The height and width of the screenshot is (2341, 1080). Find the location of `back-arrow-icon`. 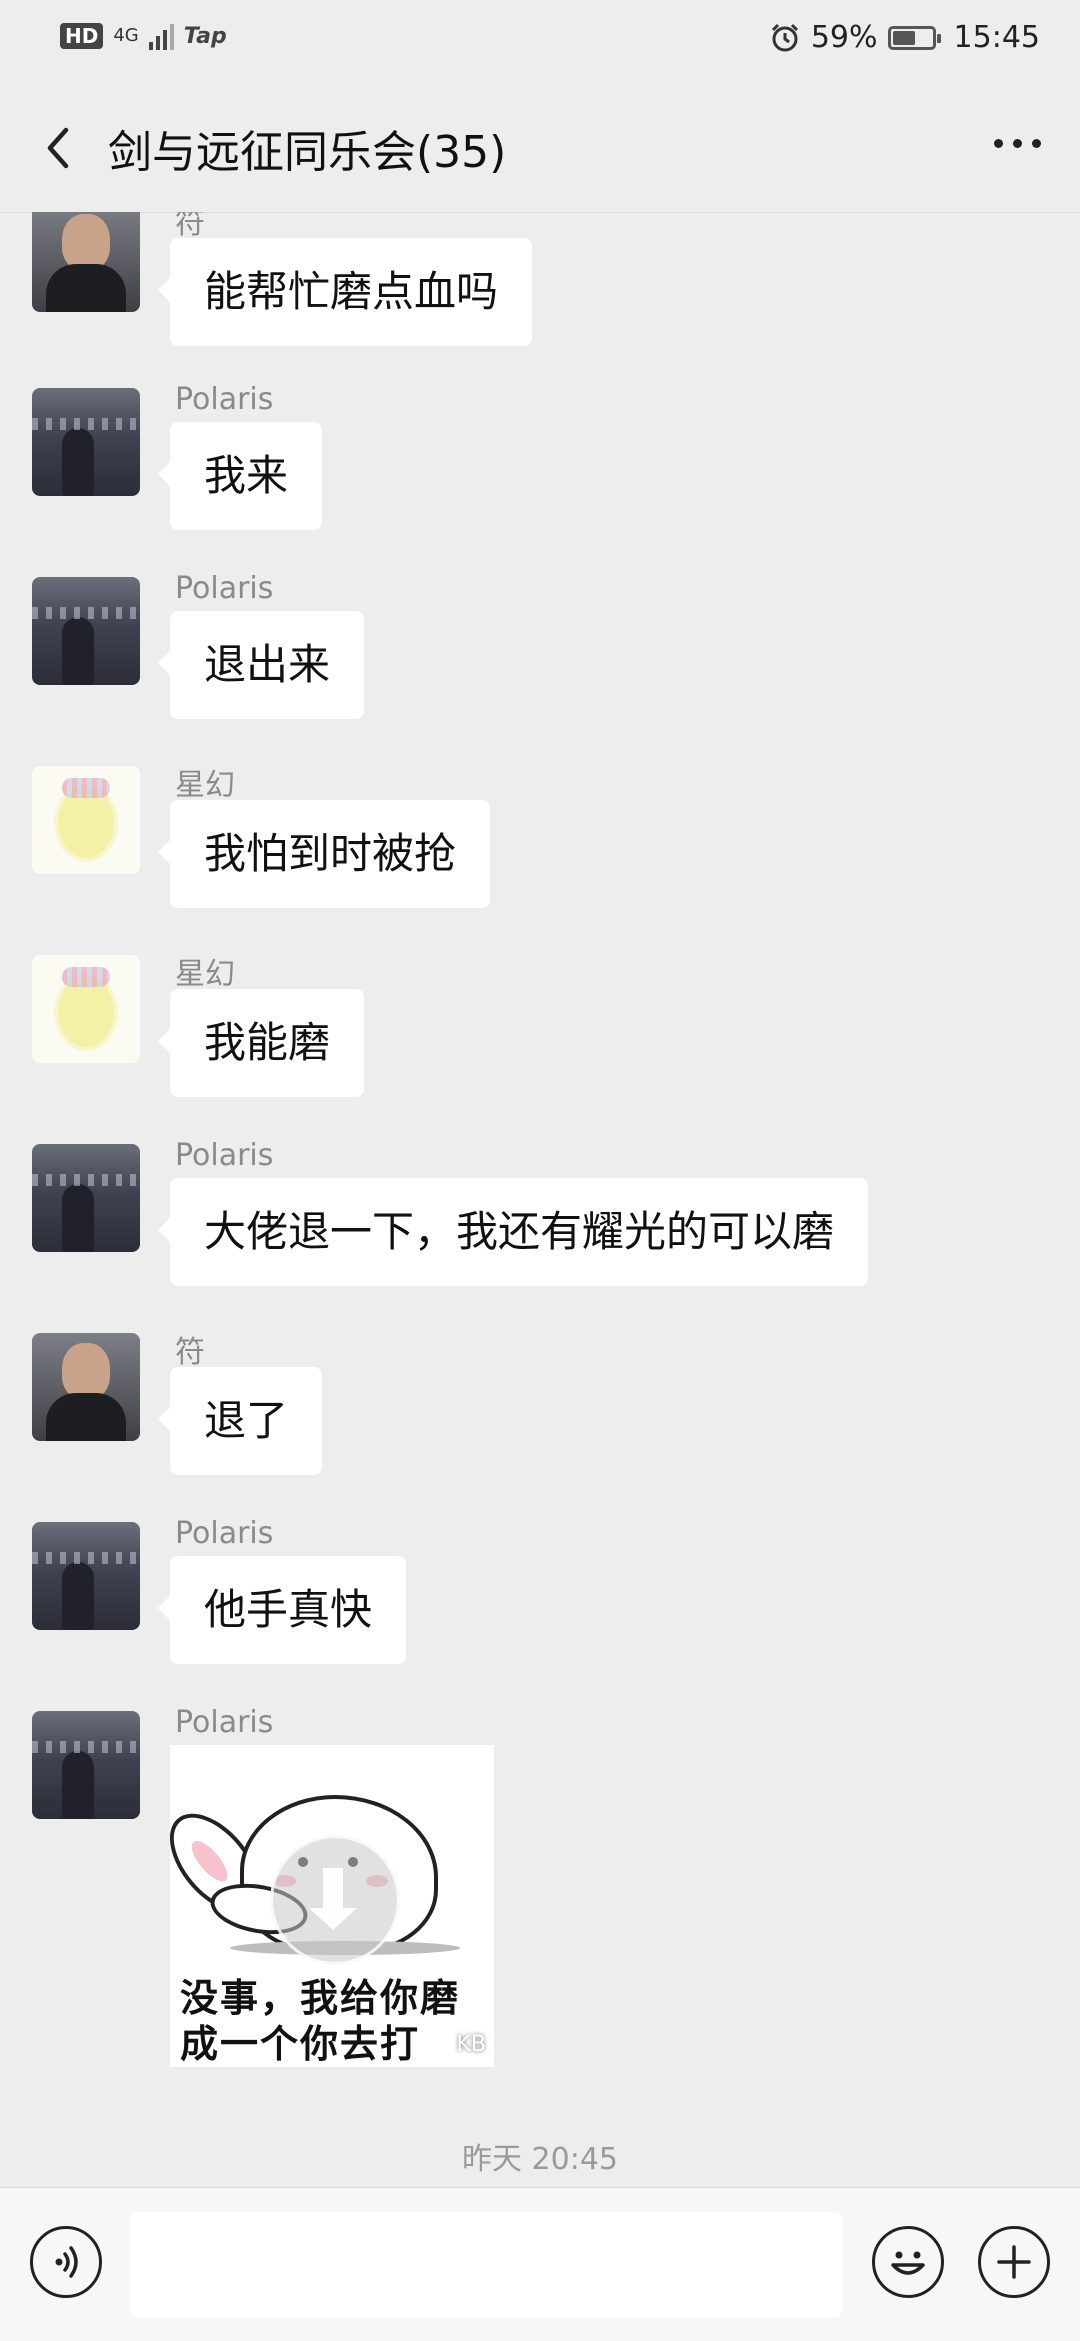

back-arrow-icon is located at coordinates (58, 148).